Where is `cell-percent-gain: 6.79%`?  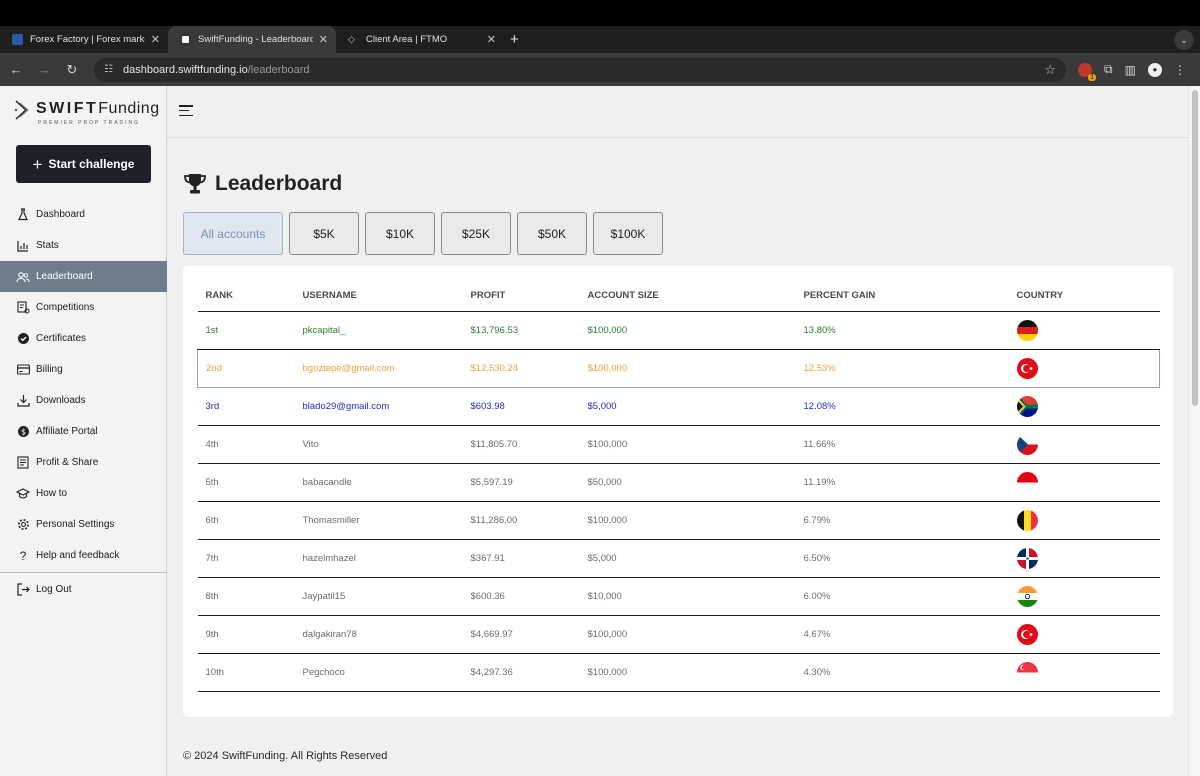
cell-percent-gain: 6.79% is located at coordinates (902, 520).